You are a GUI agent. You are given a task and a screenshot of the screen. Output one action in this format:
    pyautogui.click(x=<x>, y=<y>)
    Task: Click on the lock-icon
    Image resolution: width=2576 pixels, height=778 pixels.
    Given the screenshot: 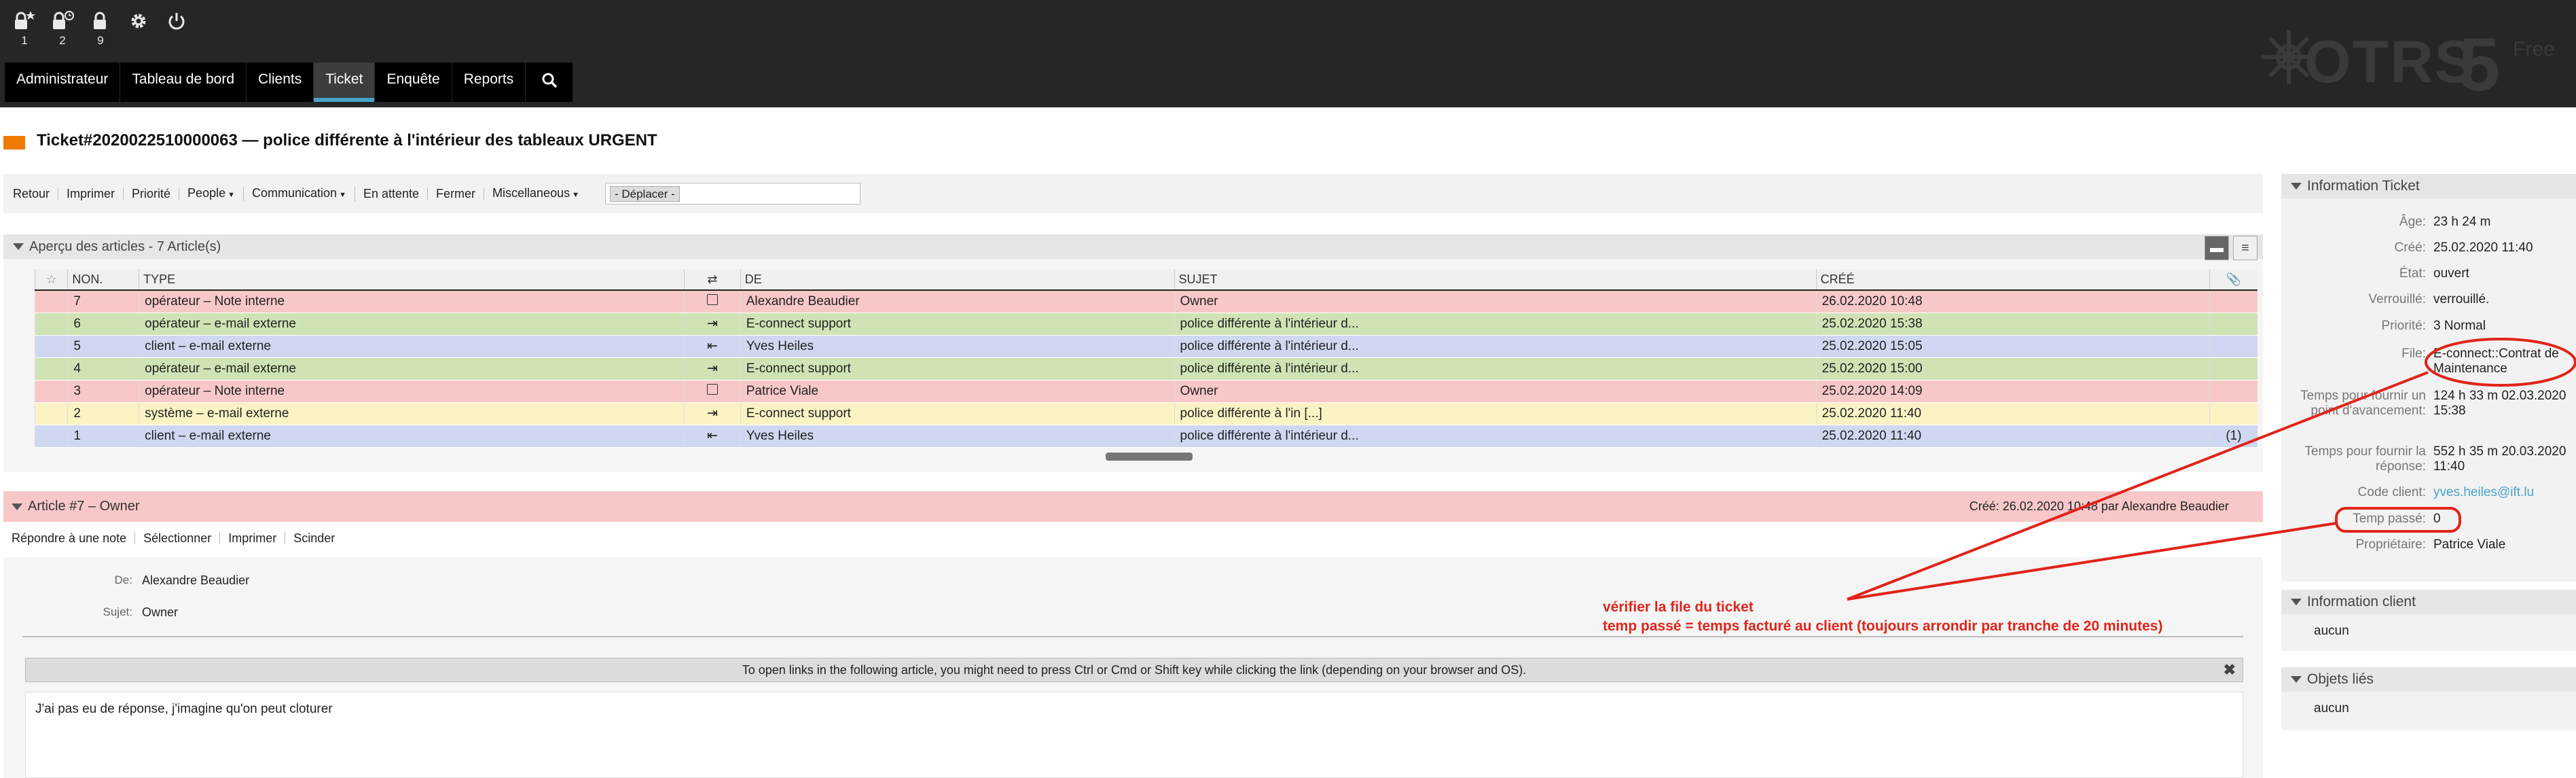 What is the action you would take?
    pyautogui.click(x=100, y=20)
    